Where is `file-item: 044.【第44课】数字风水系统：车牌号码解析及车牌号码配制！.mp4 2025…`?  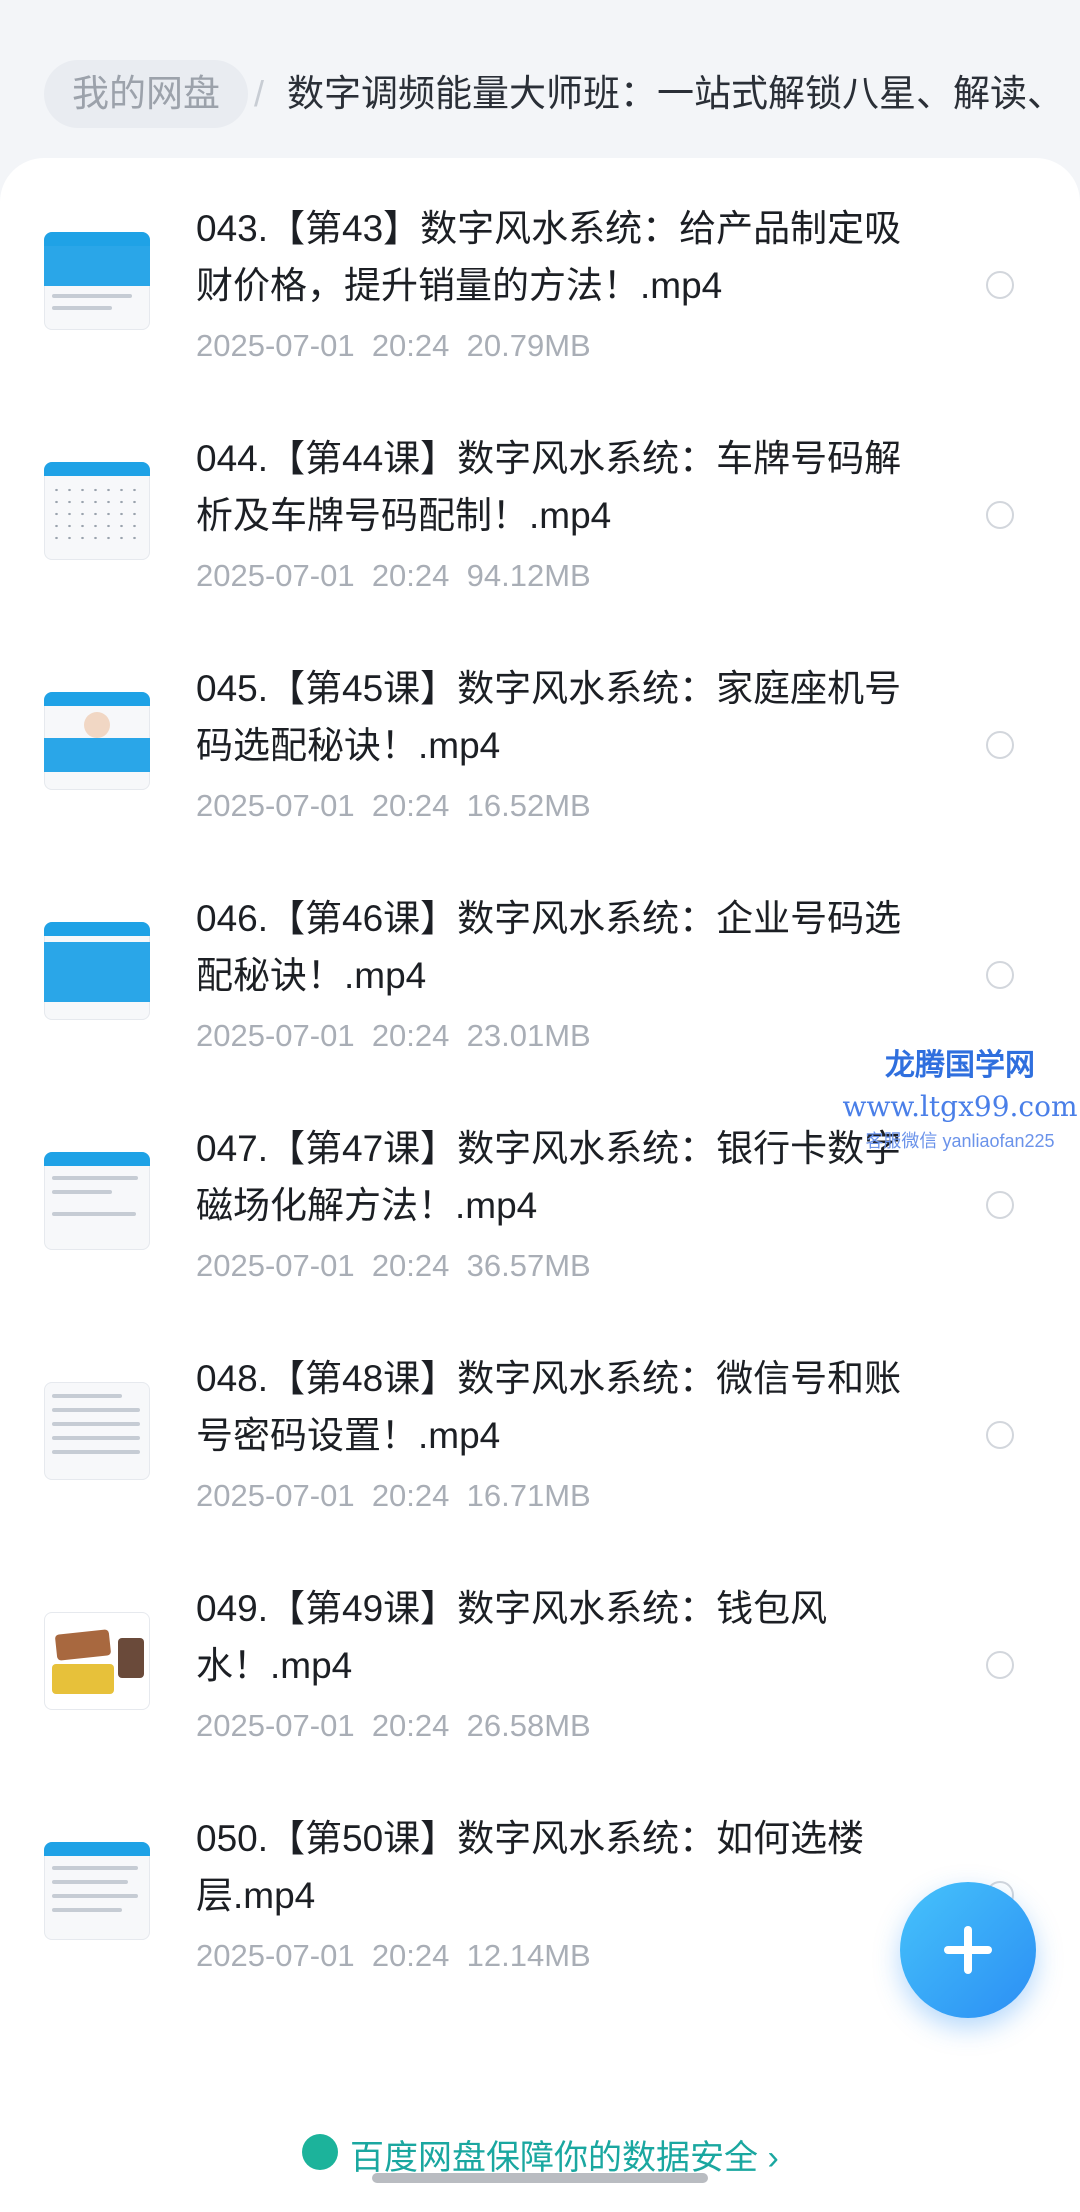 file-item: 044.【第44课】数字风水系统：车牌号码解析及车牌号码配制！.mp4 2025… is located at coordinates (540, 503).